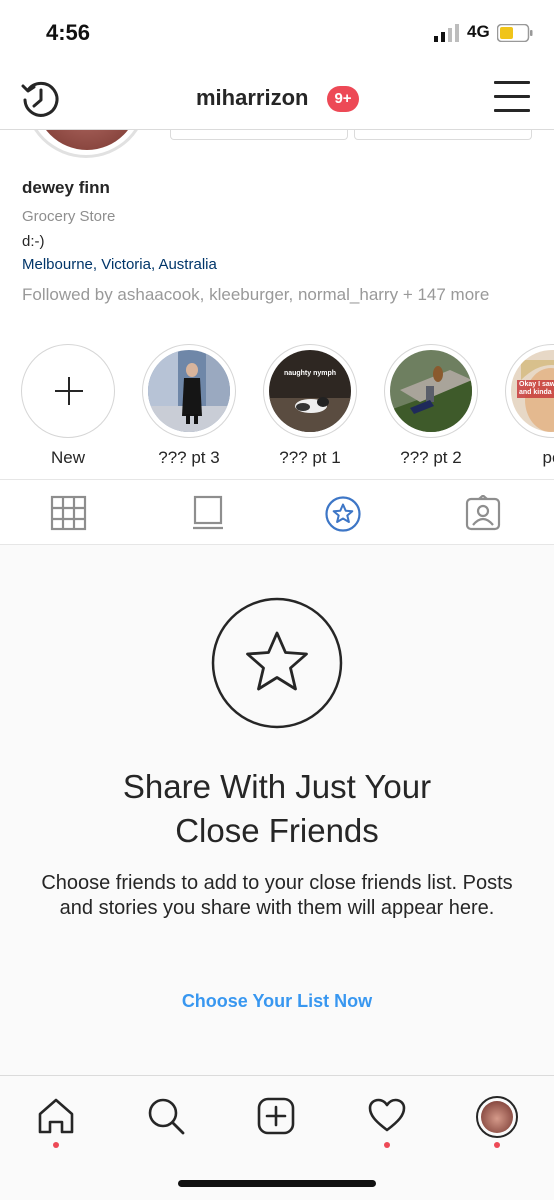  What do you see at coordinates (67, 457) in the screenshot?
I see `highlight-label: New` at bounding box center [67, 457].